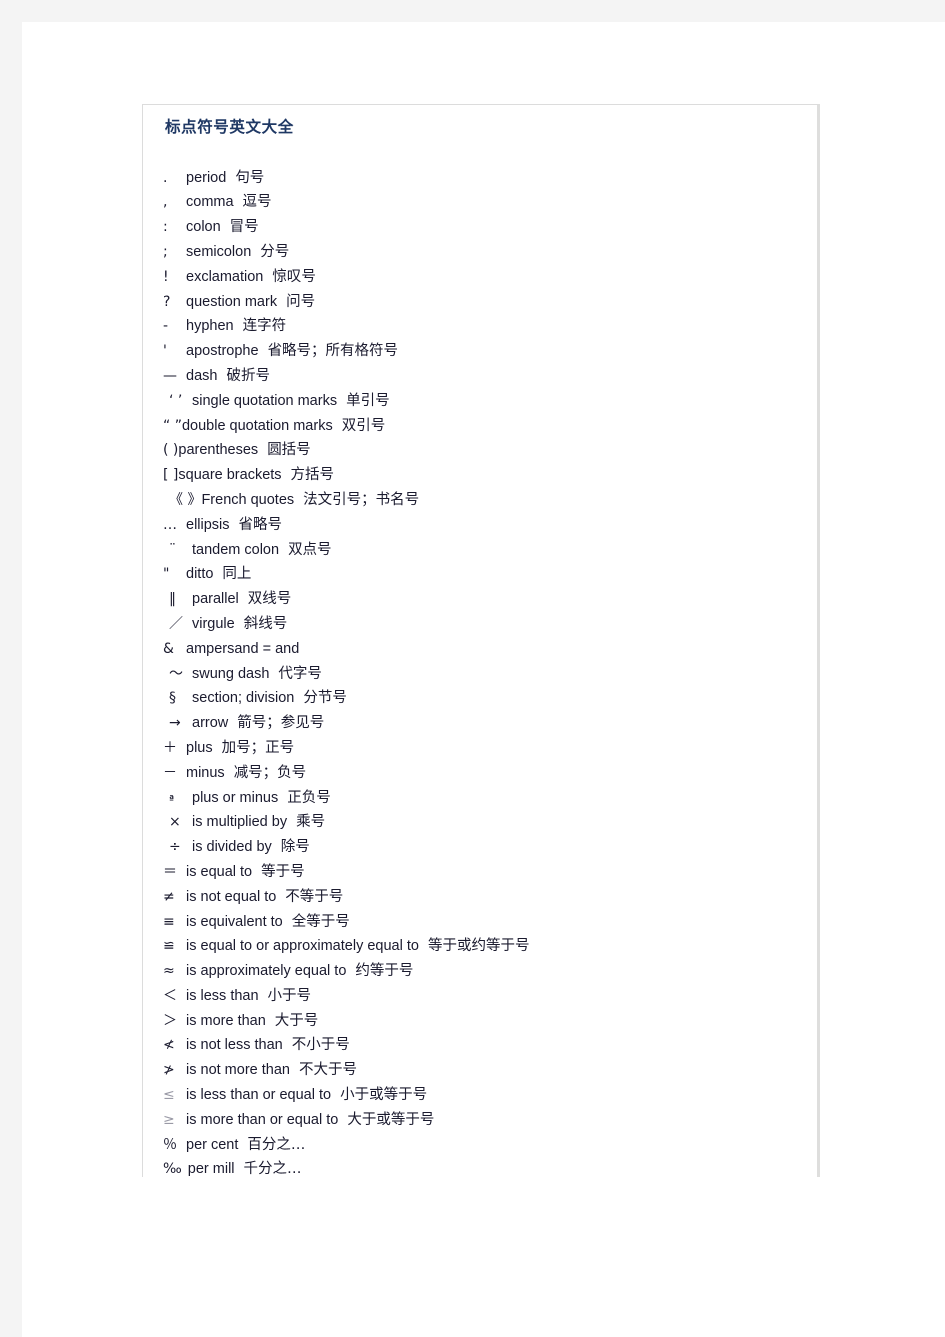  Describe the element at coordinates (363, 425) in the screenshot. I see `symbol-chinese-name: 双引号` at that location.